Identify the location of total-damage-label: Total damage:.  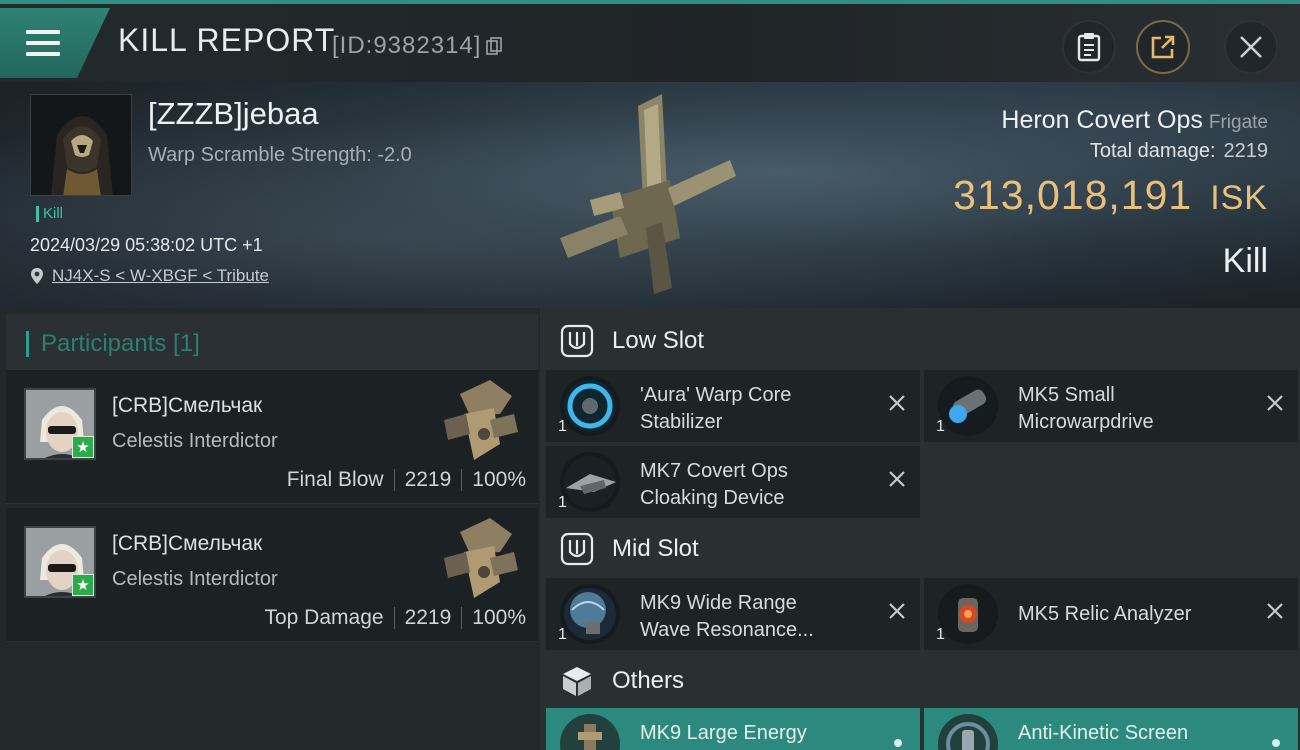
(1152, 151).